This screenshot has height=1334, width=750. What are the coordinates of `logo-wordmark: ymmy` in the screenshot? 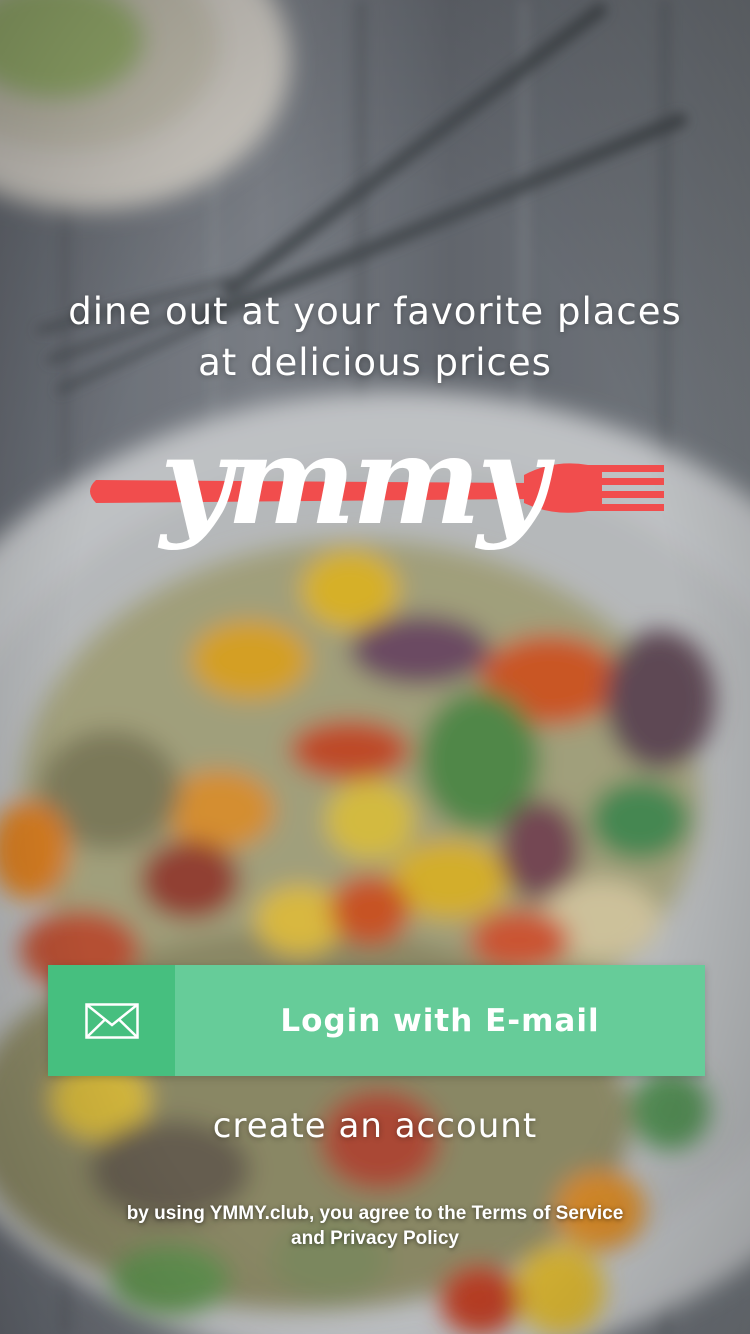 It's located at (356, 480).